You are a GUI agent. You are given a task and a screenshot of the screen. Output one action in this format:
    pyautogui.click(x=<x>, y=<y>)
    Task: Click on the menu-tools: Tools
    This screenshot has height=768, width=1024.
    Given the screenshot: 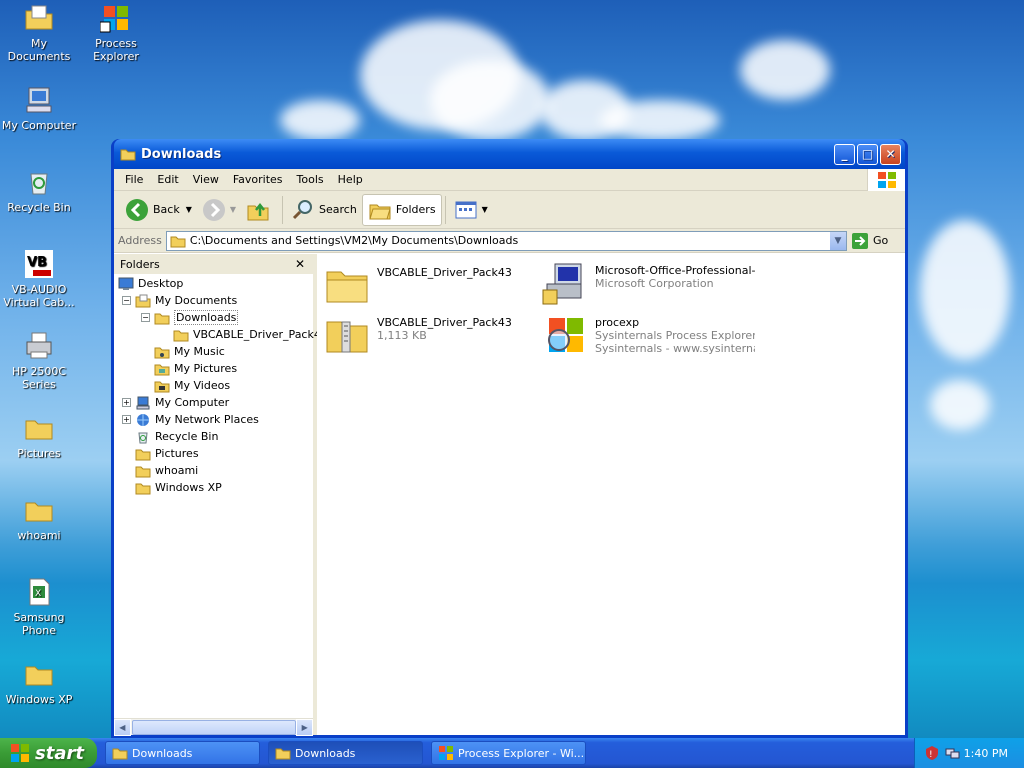 What is the action you would take?
    pyautogui.click(x=310, y=179)
    